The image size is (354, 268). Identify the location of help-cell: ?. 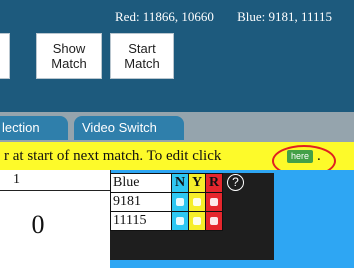
(236, 183).